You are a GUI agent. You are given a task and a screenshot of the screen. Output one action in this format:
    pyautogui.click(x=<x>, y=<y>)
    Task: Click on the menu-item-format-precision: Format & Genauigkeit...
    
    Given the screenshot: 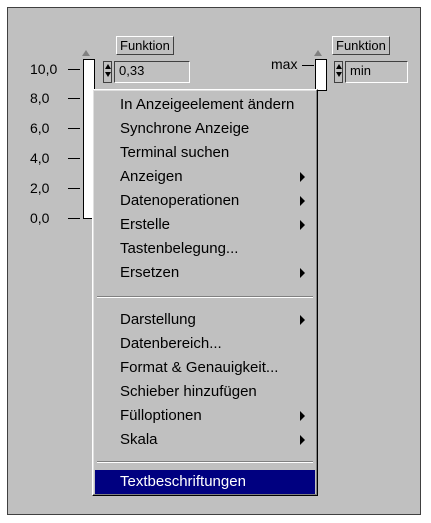 What is the action you would take?
    pyautogui.click(x=205, y=368)
    